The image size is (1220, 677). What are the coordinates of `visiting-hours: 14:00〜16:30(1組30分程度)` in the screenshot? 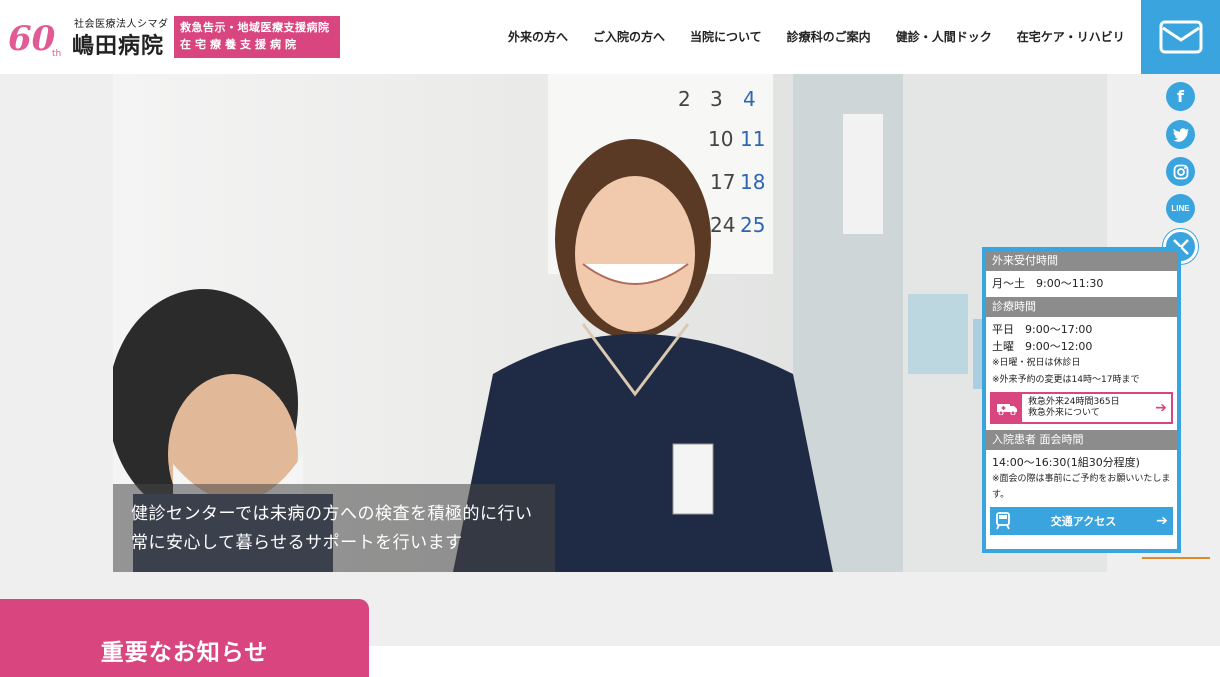 It's located at (1066, 462).